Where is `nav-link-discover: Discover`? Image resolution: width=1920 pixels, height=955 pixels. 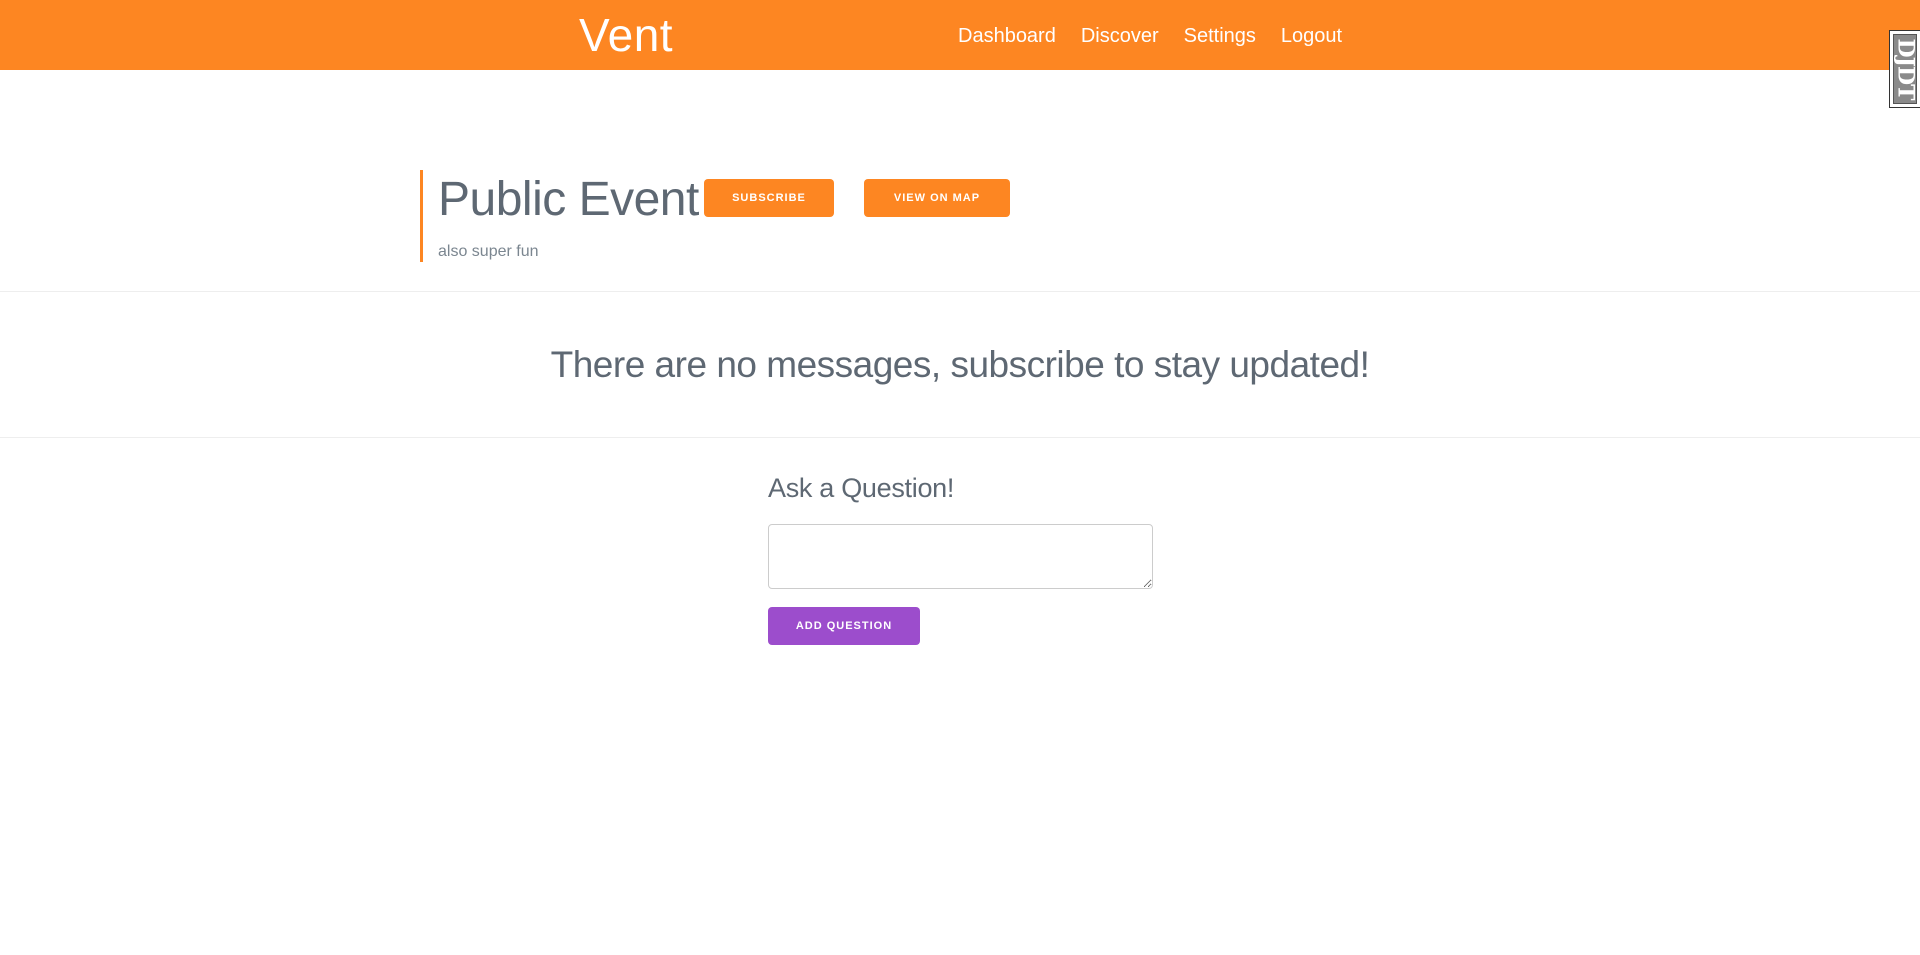
nav-link-discover: Discover is located at coordinates (1120, 36).